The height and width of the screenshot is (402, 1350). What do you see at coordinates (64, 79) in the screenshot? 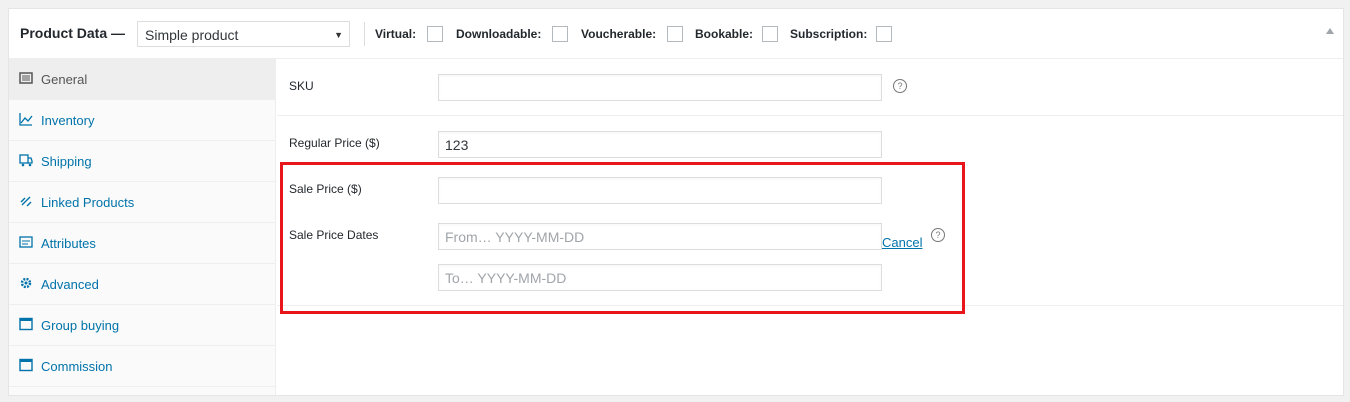
I see `tab-label: General` at bounding box center [64, 79].